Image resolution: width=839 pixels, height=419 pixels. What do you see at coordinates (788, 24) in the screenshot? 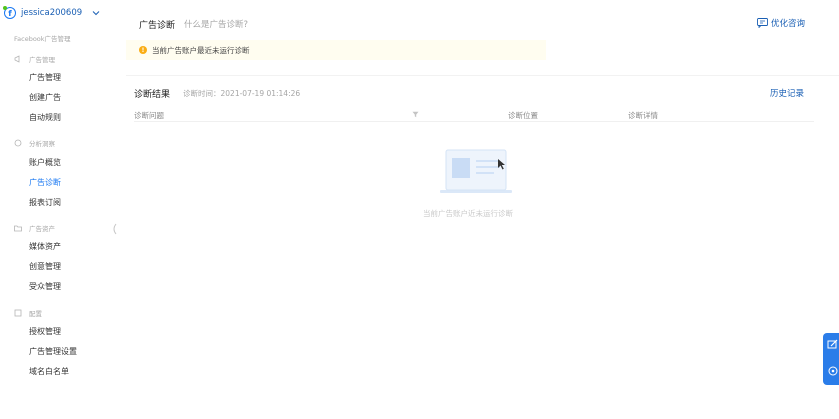
I see `consult-label: 优化咨询` at bounding box center [788, 24].